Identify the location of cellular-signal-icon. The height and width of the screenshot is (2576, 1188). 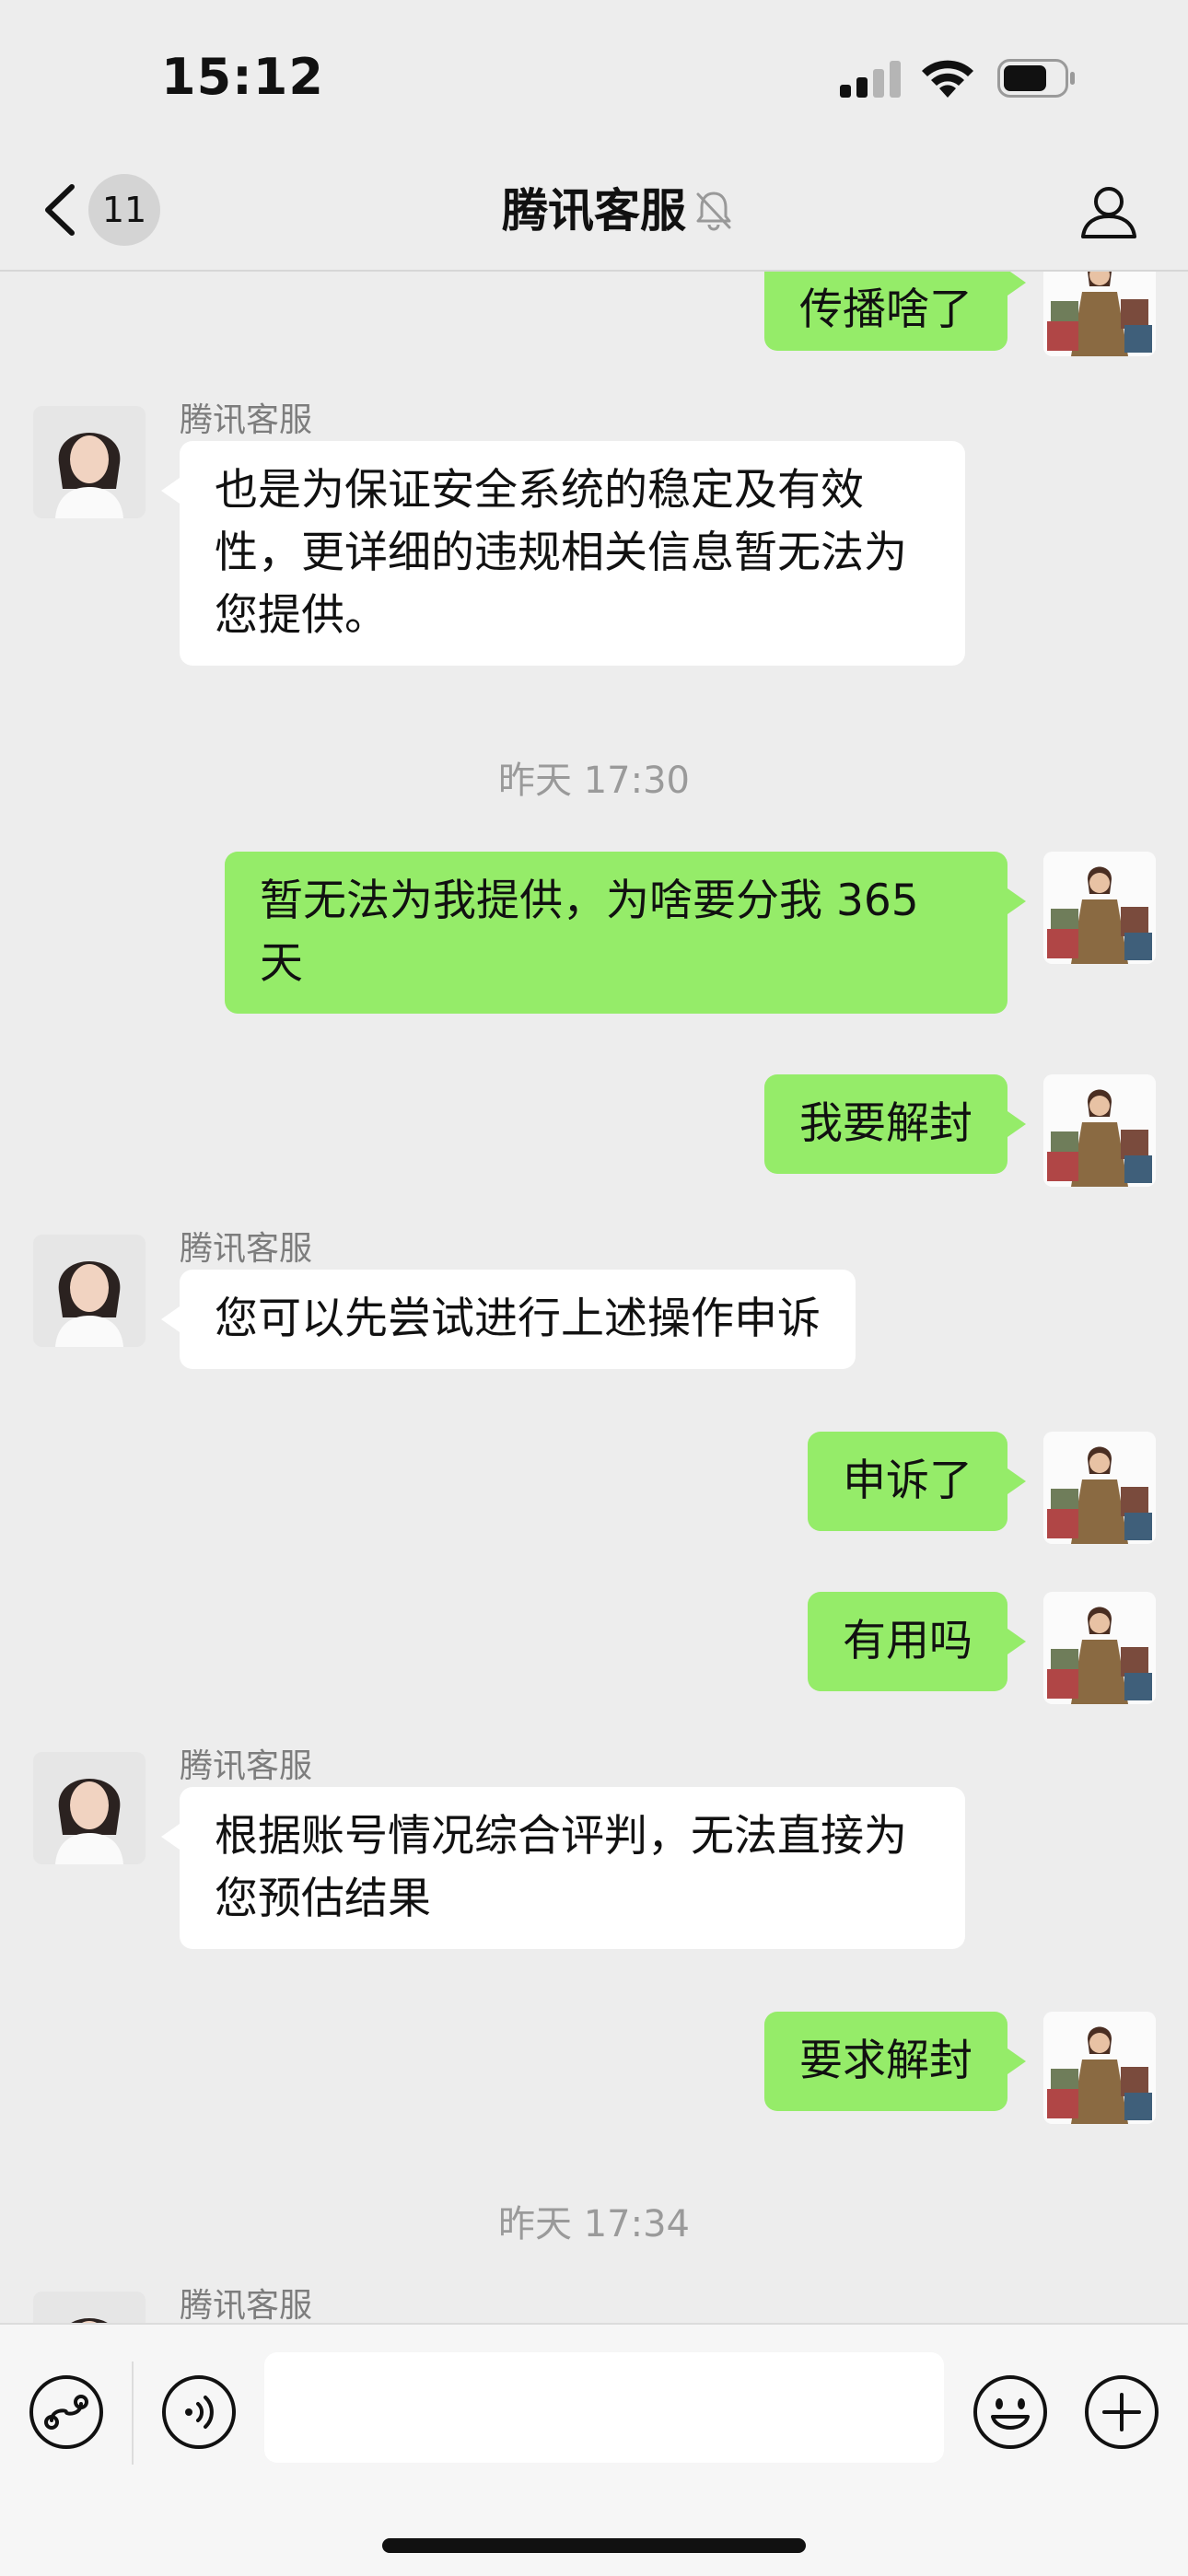
(870, 79).